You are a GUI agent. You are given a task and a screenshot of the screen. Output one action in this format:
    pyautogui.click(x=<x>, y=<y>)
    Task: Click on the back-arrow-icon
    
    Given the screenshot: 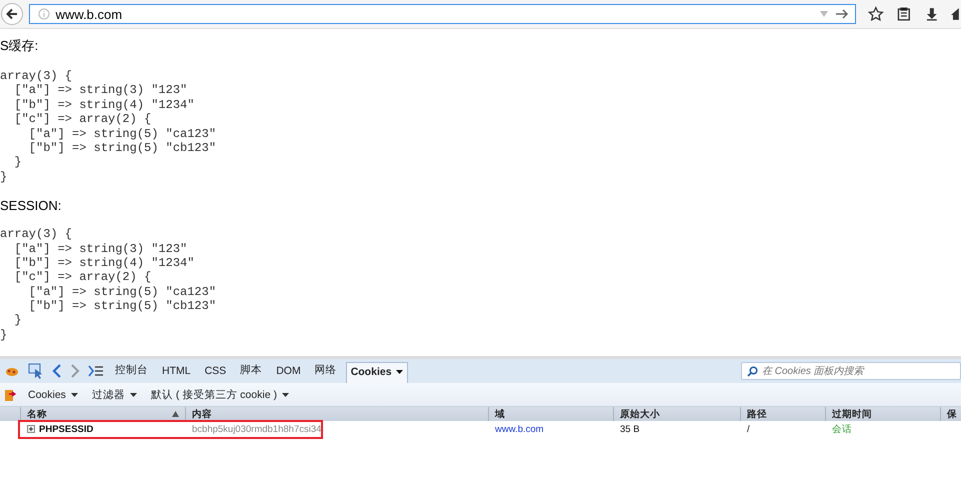 What is the action you would take?
    pyautogui.click(x=11, y=14)
    